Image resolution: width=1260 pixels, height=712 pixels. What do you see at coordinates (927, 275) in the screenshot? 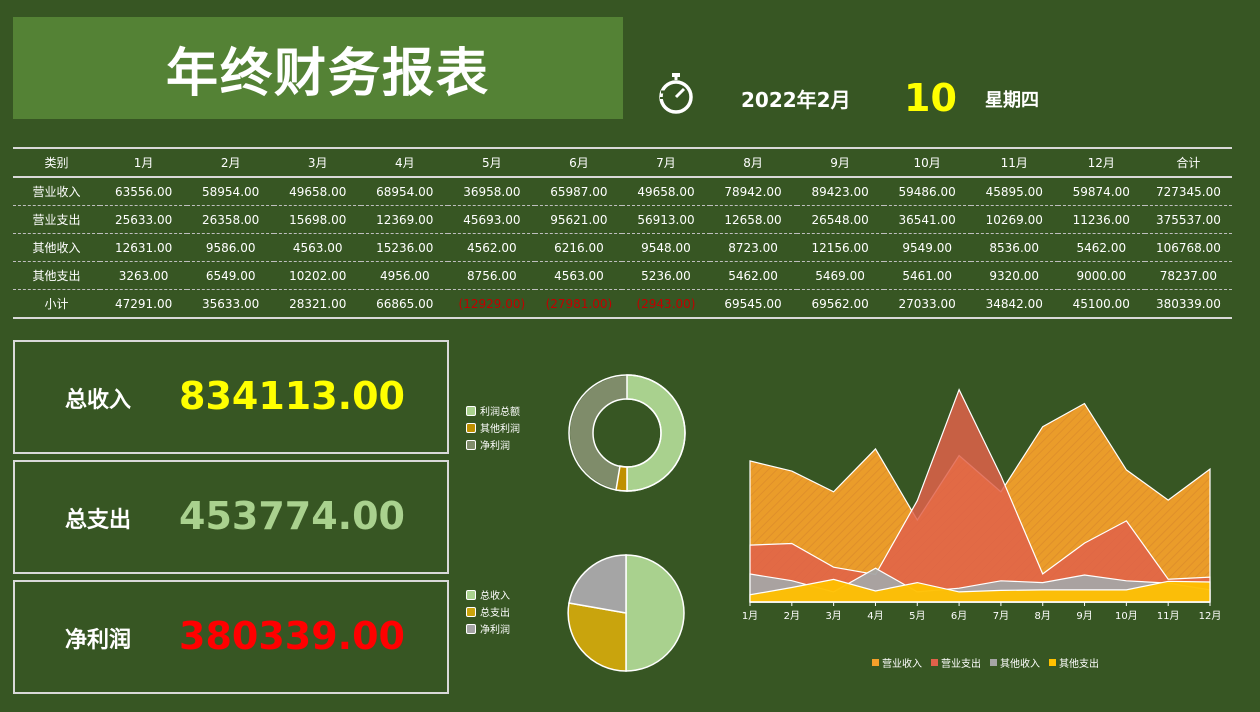
I see `table-cell: 5461.00` at bounding box center [927, 275].